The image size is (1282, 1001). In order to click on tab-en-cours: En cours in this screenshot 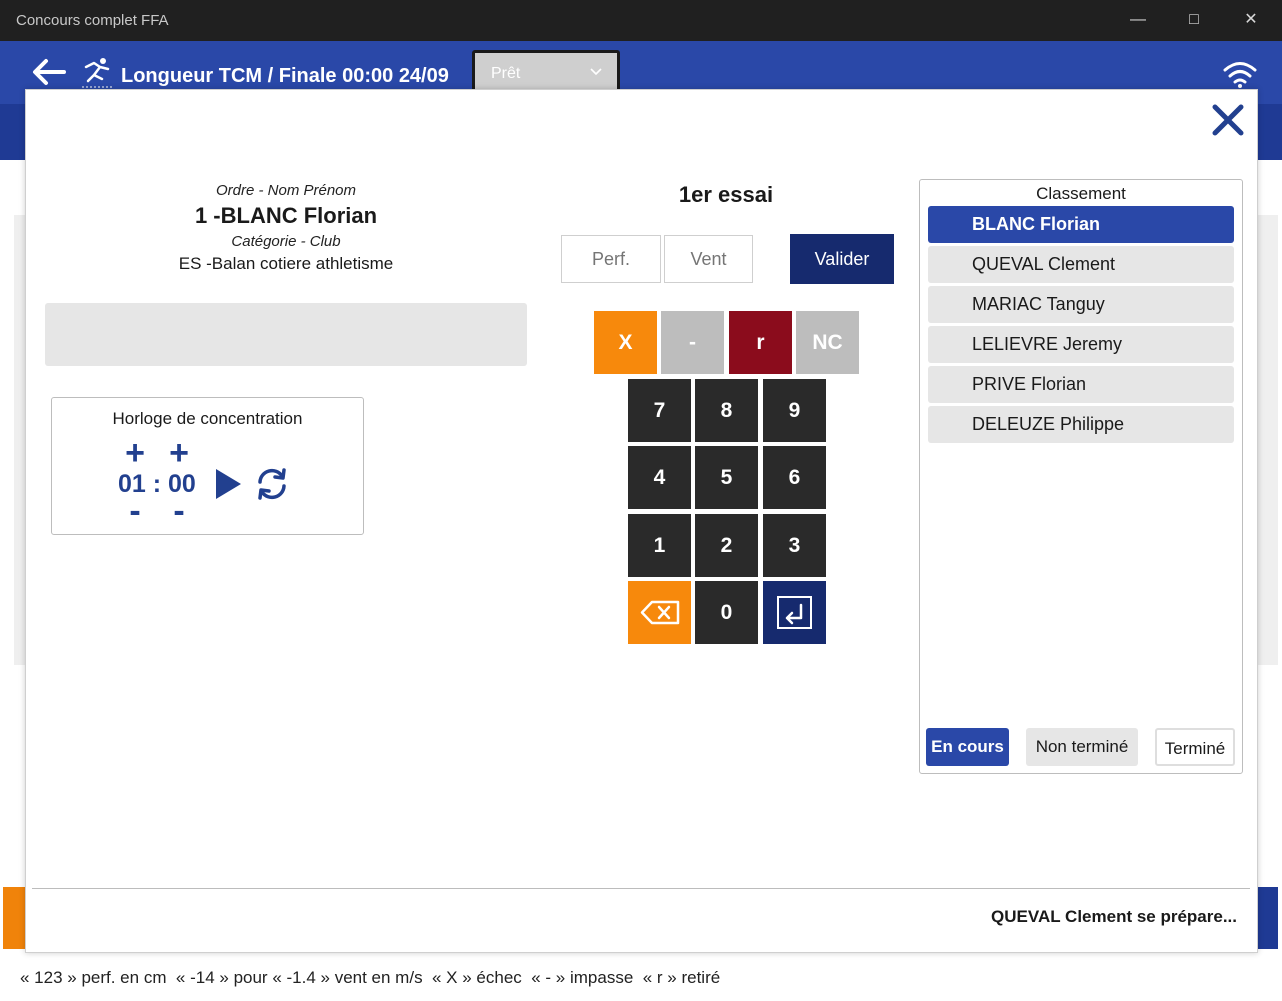, I will do `click(967, 747)`.